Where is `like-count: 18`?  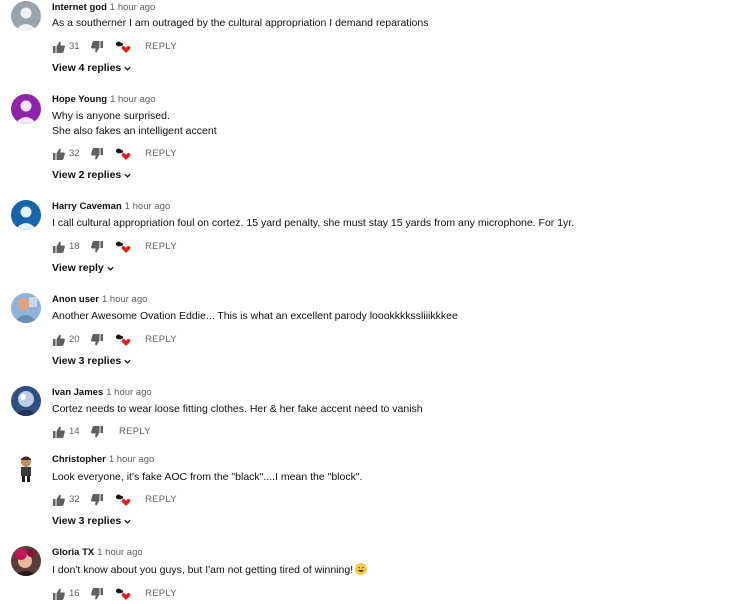 like-count: 18 is located at coordinates (74, 246).